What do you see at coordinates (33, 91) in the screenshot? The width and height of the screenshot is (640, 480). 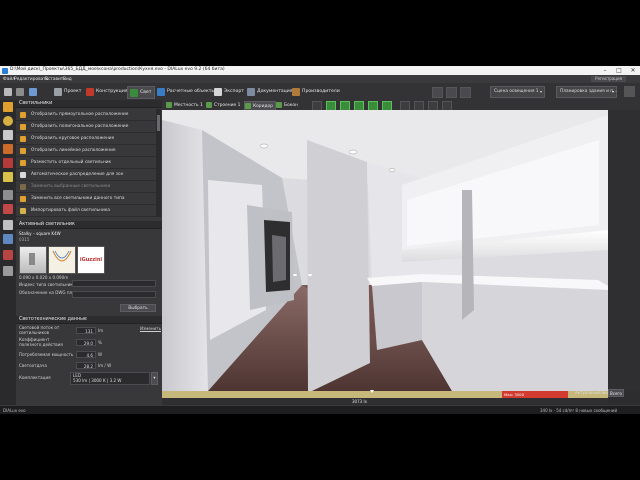 I see `save-button` at bounding box center [33, 91].